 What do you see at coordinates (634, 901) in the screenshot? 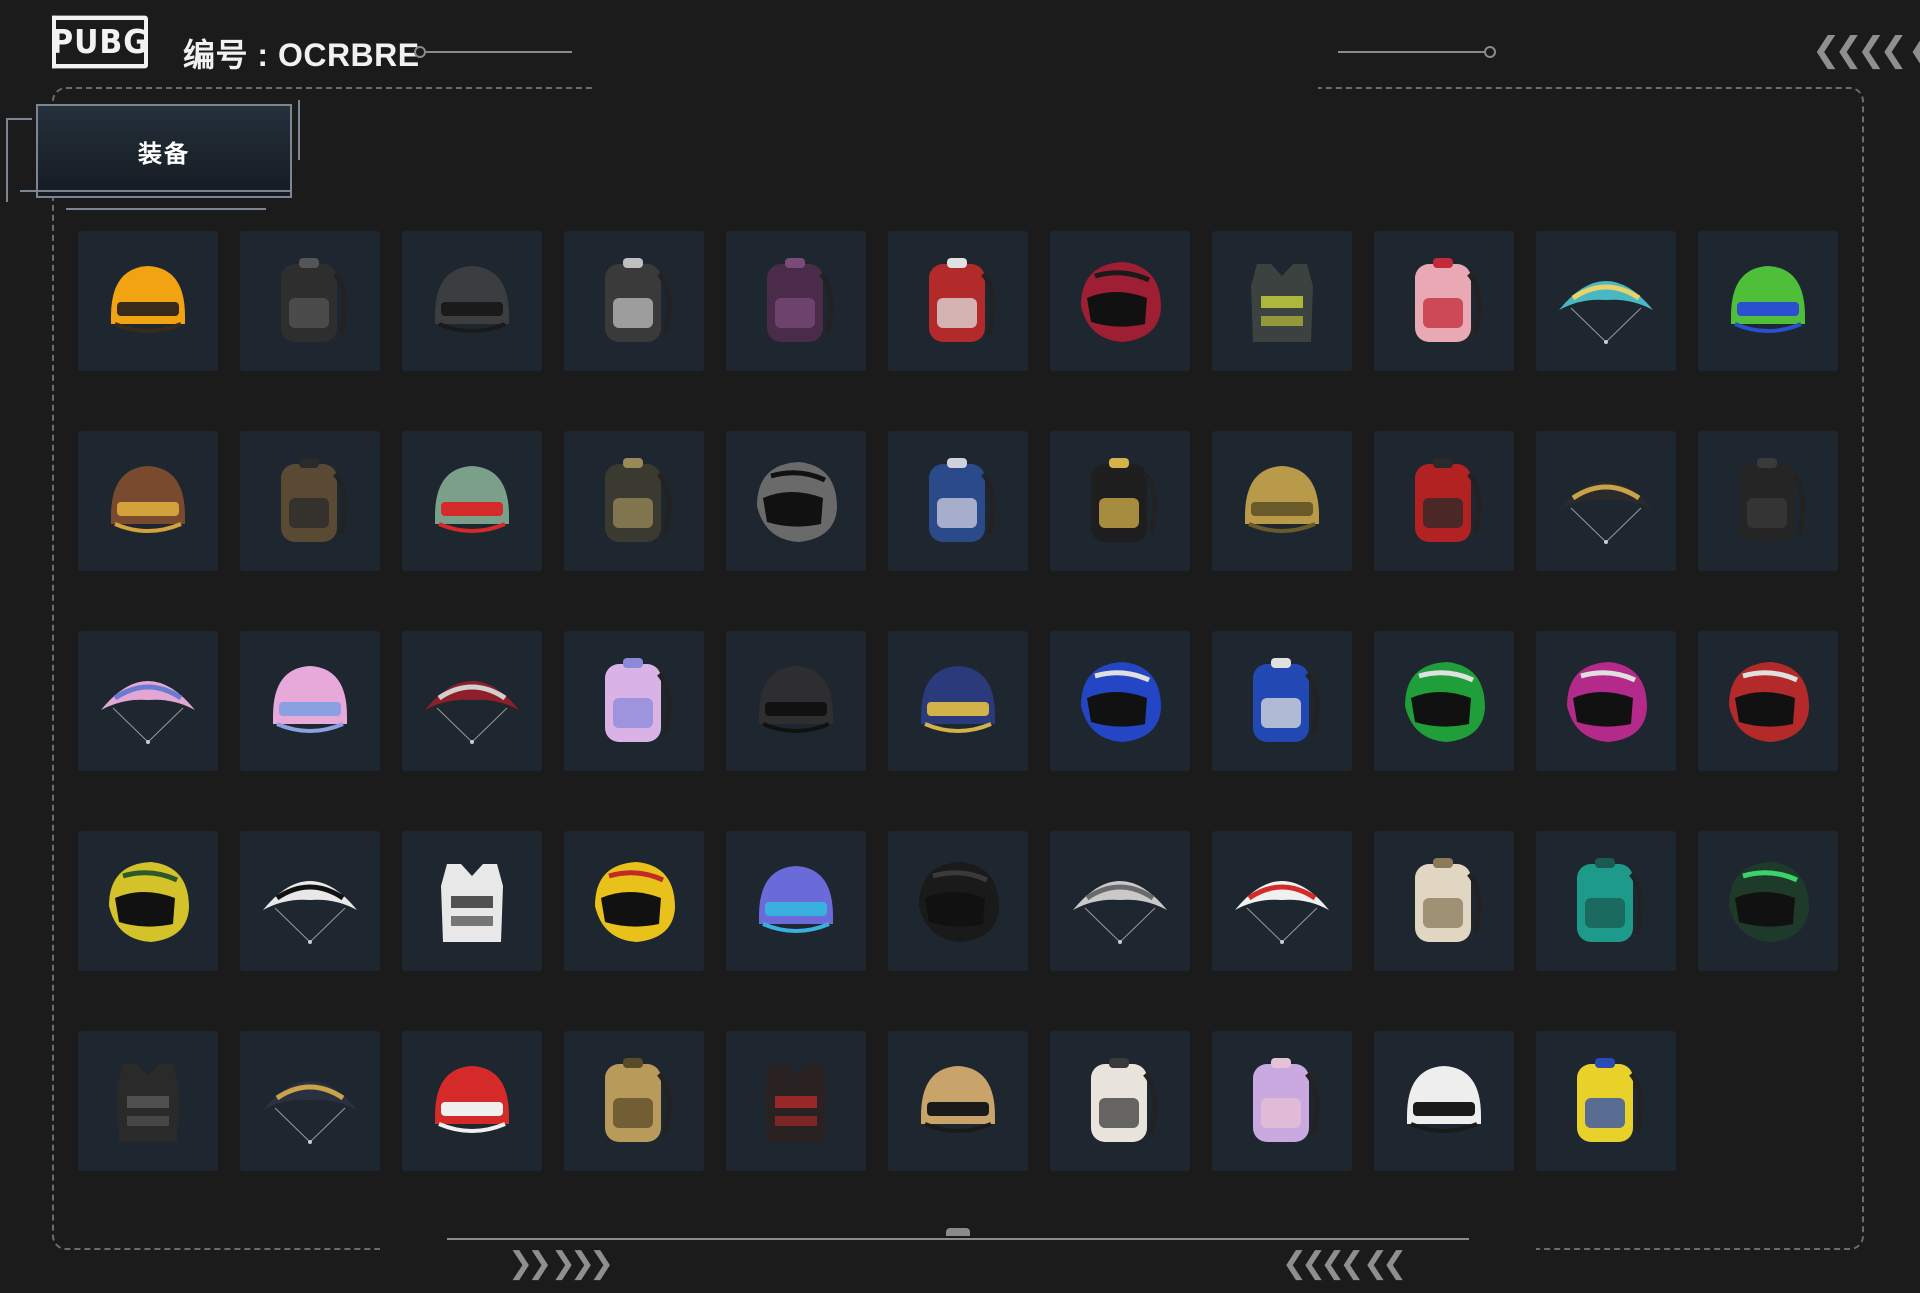
I see `equipment-item-helmet-cat-rainbow` at bounding box center [634, 901].